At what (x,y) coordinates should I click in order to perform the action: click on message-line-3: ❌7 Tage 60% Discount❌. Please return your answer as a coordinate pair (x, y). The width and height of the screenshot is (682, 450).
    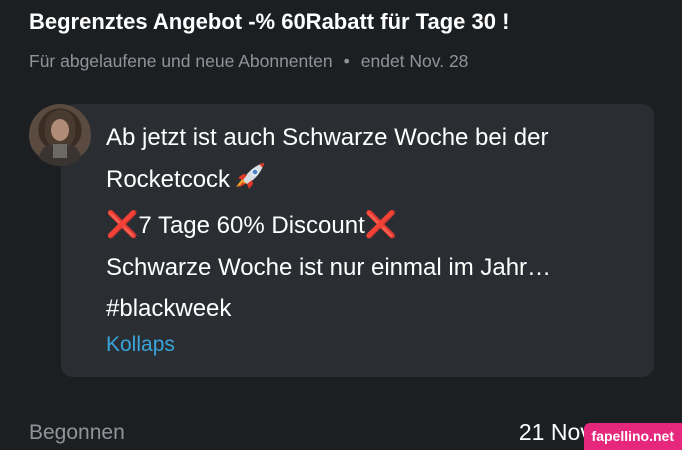
    Looking at the image, I should click on (376, 225).